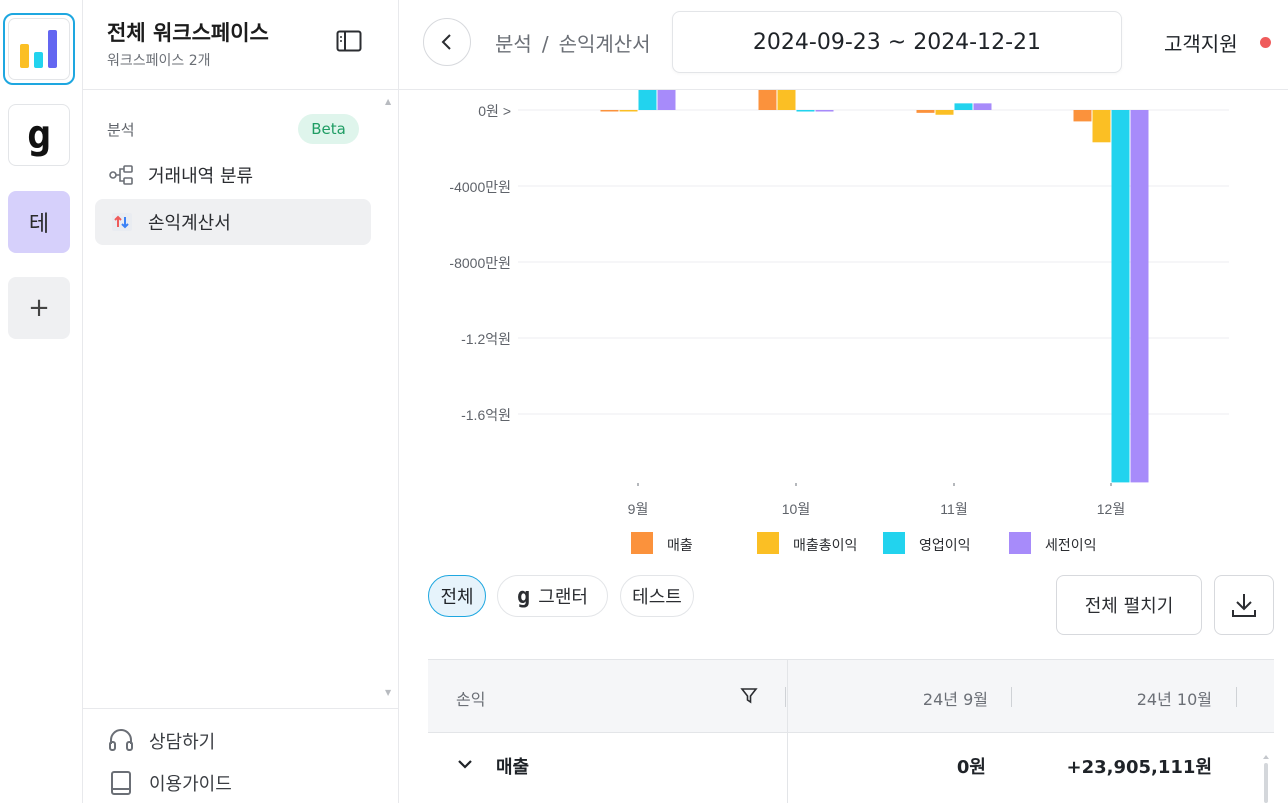 This screenshot has height=803, width=1288. What do you see at coordinates (188, 32) in the screenshot?
I see `workspace-title: 전체 워크스페이스` at bounding box center [188, 32].